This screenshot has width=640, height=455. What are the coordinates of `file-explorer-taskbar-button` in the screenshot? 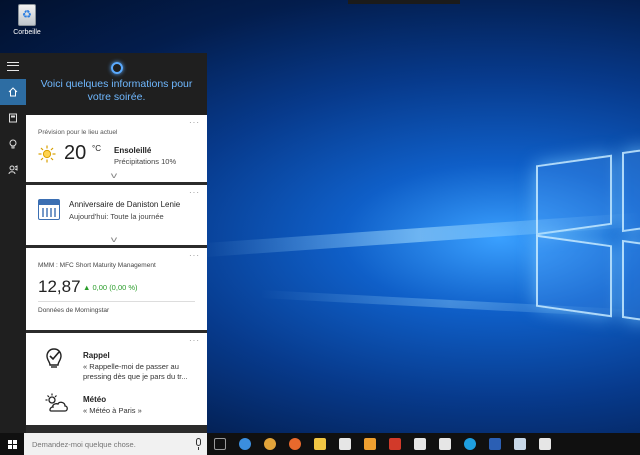 It's located at (319, 444).